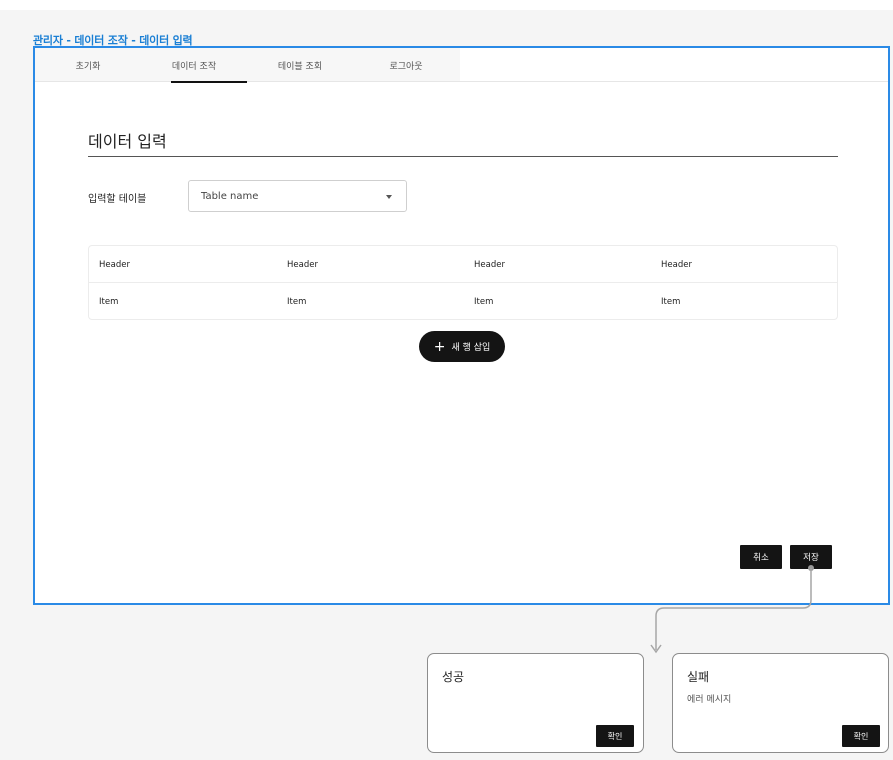 The image size is (893, 760). Describe the element at coordinates (674, 81) in the screenshot. I see `tab-bar-divider` at that location.